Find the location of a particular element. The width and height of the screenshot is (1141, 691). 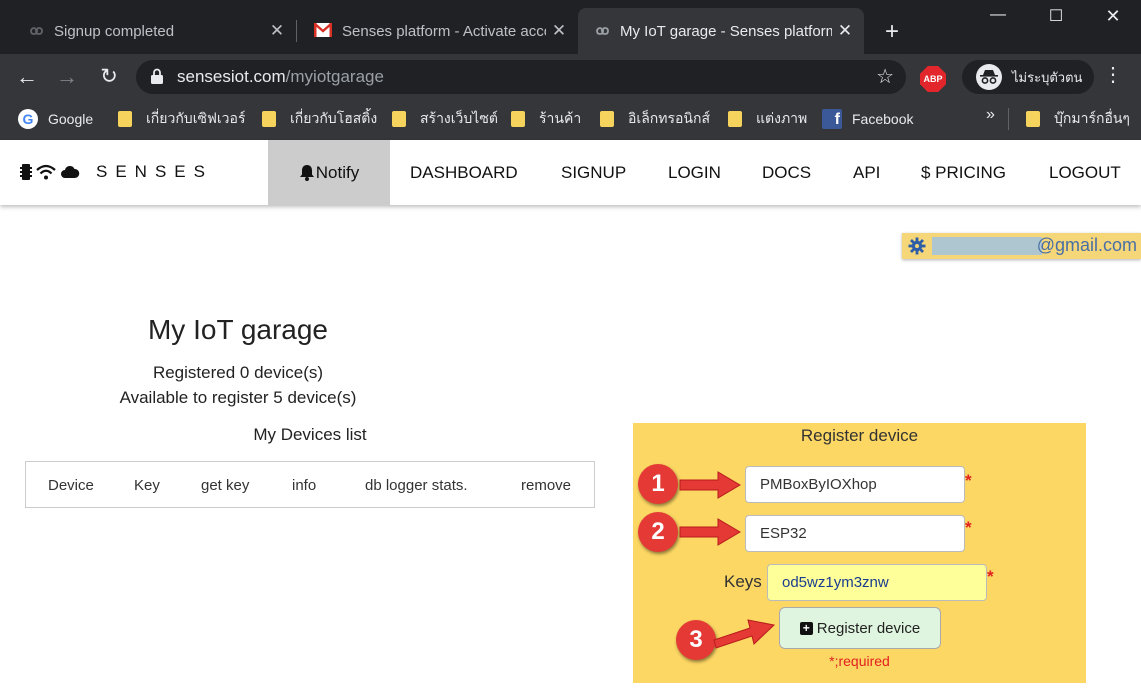

bookmark-folder-hosting: เกี่ยวกับโฮสติ้ง is located at coordinates (319, 119).